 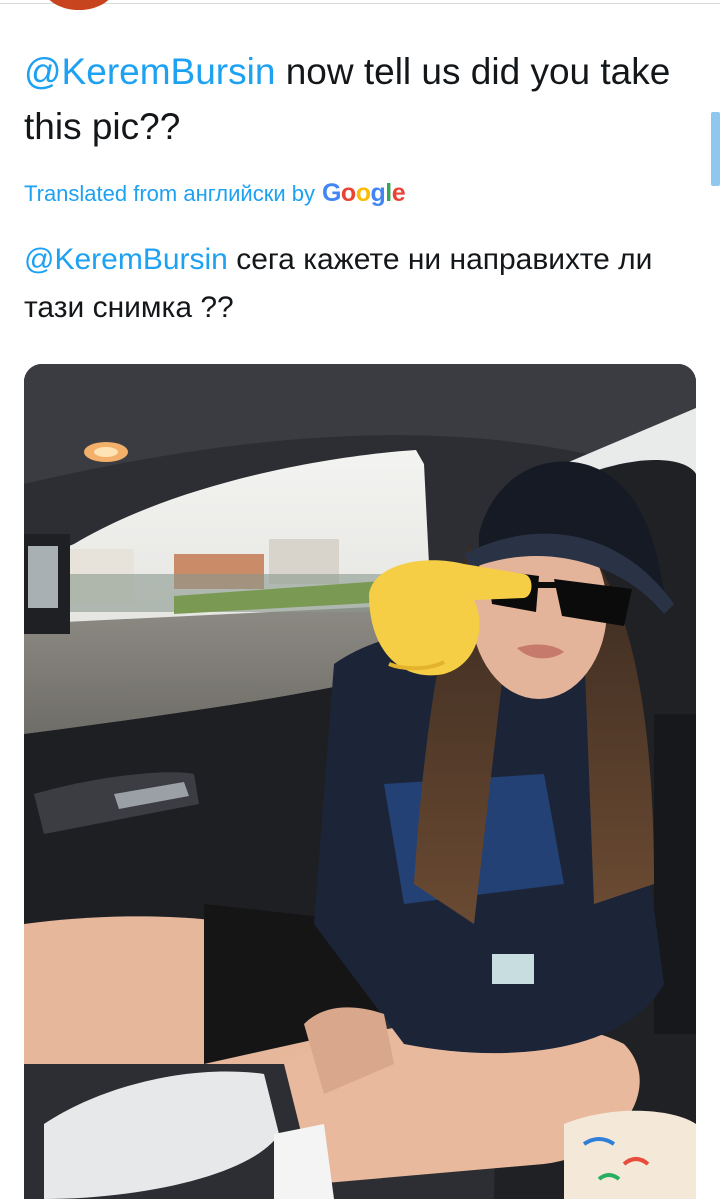 I want to click on avatar, so click(x=79, y=5).